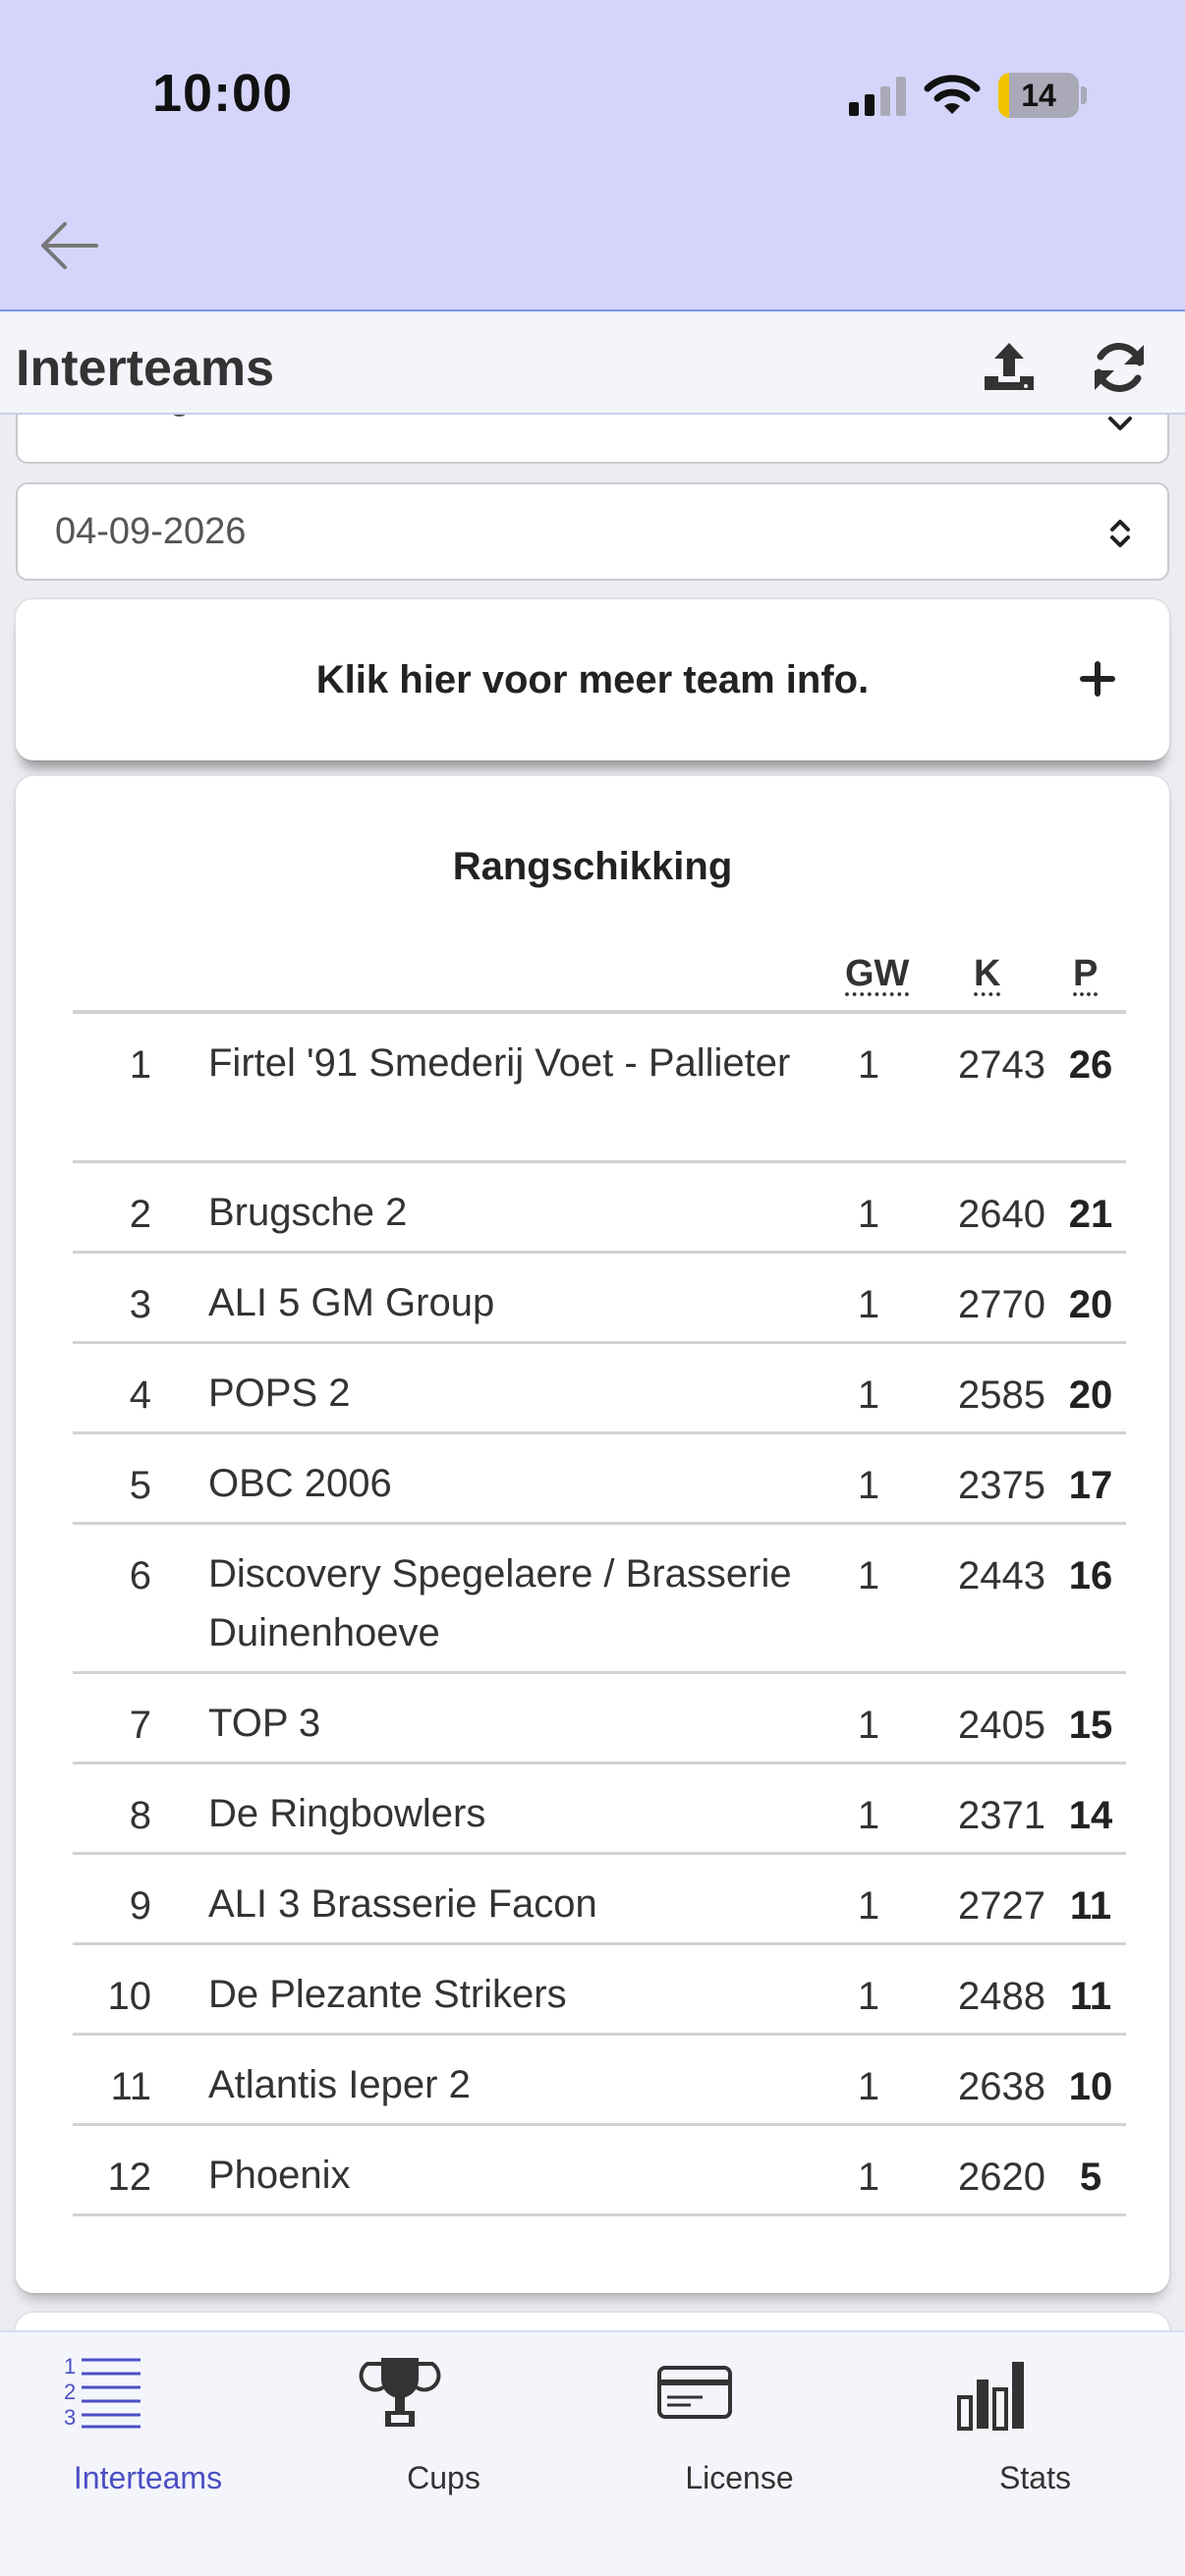 The width and height of the screenshot is (1185, 2576). What do you see at coordinates (990, 2396) in the screenshot?
I see `bar-chart-icon` at bounding box center [990, 2396].